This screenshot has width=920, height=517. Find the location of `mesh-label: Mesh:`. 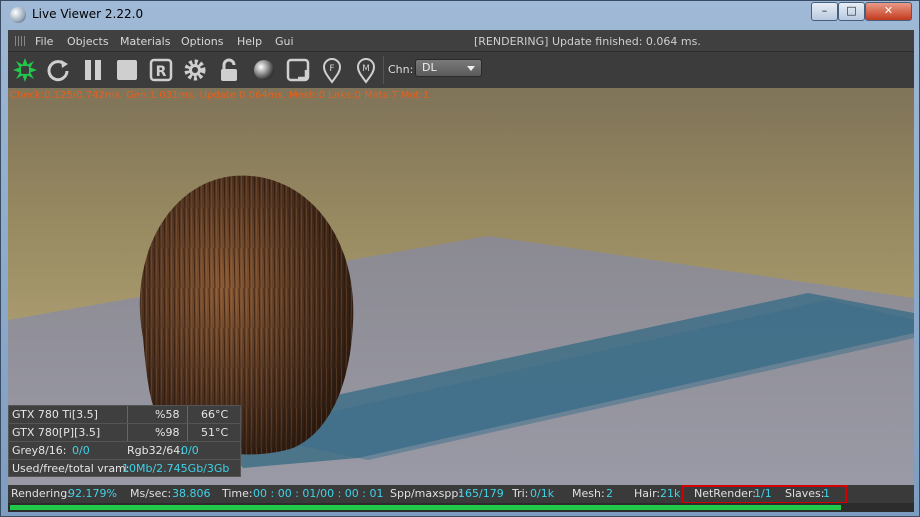

mesh-label: Mesh: is located at coordinates (588, 493).